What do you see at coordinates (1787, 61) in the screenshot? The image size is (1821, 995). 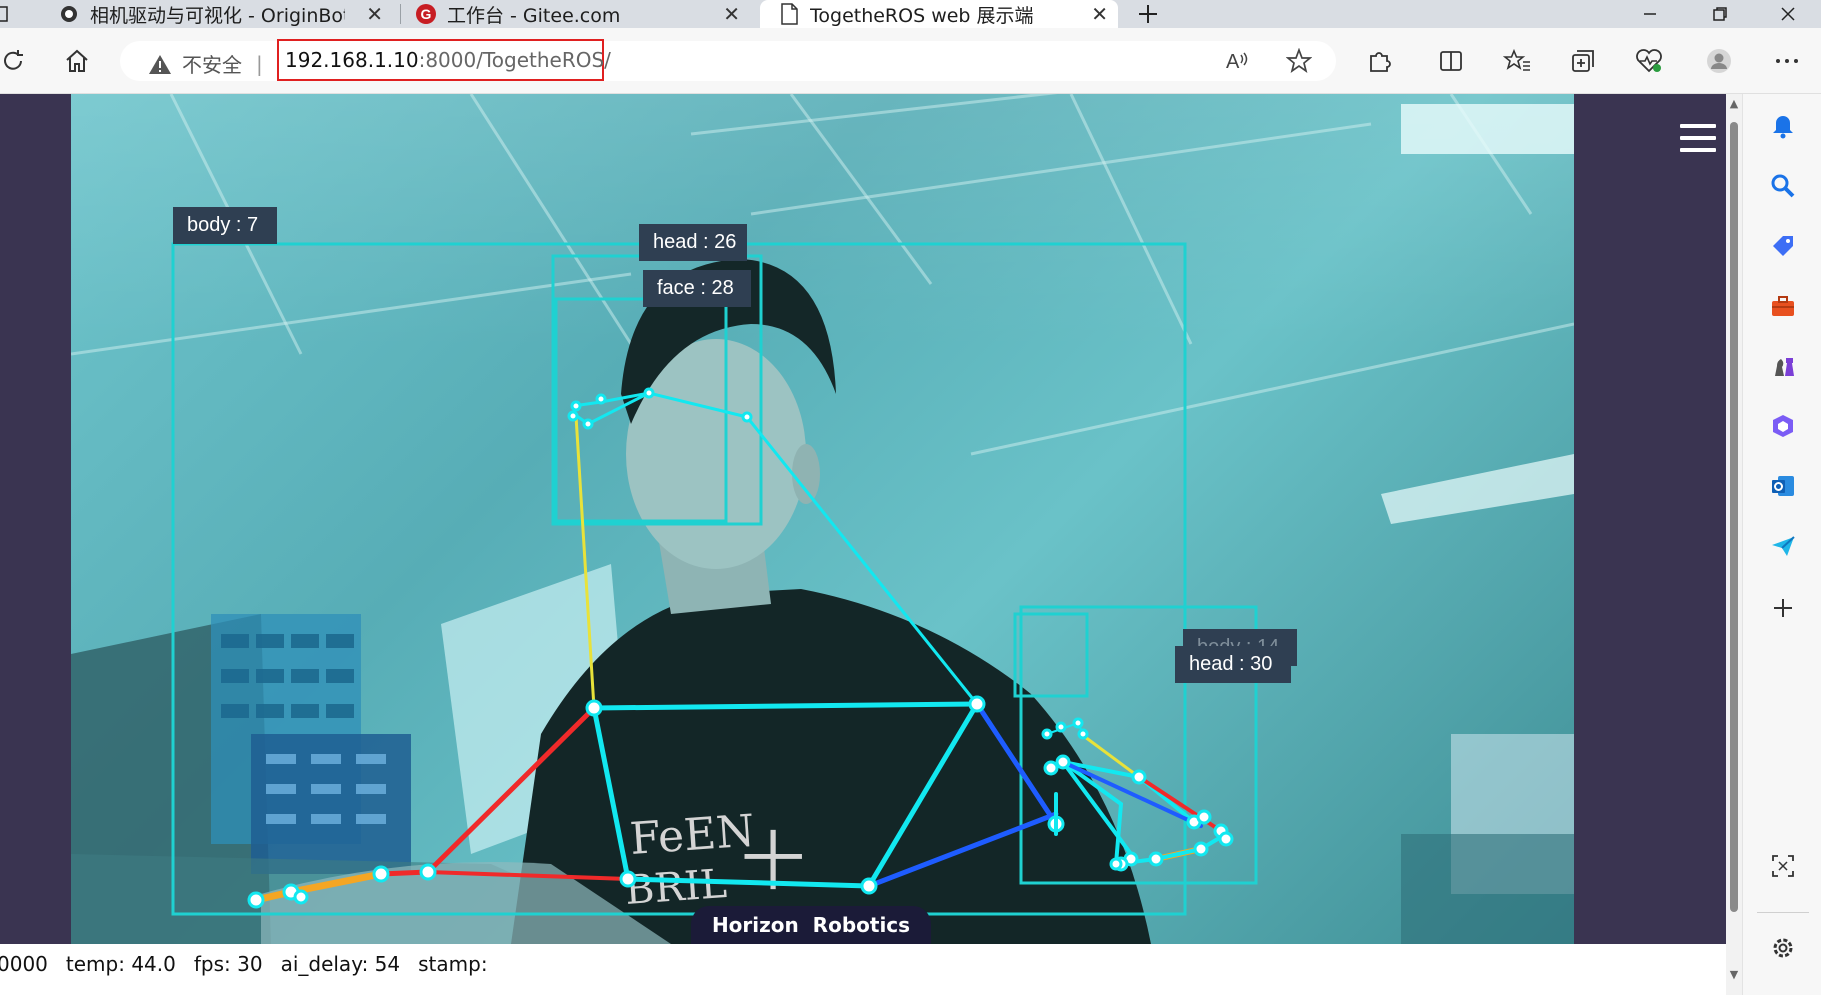 I see `more-options-icon` at bounding box center [1787, 61].